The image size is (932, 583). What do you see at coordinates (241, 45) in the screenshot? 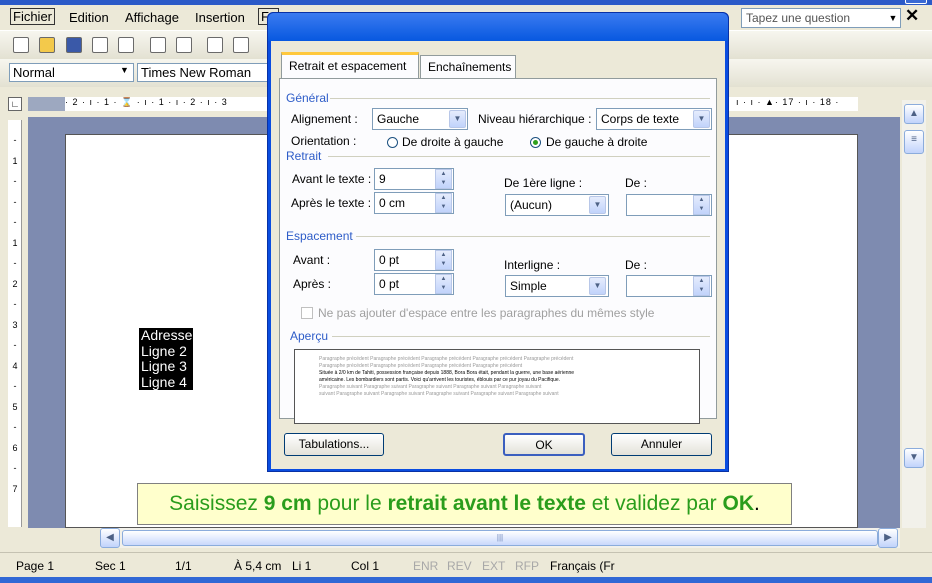
I see `research-icon` at bounding box center [241, 45].